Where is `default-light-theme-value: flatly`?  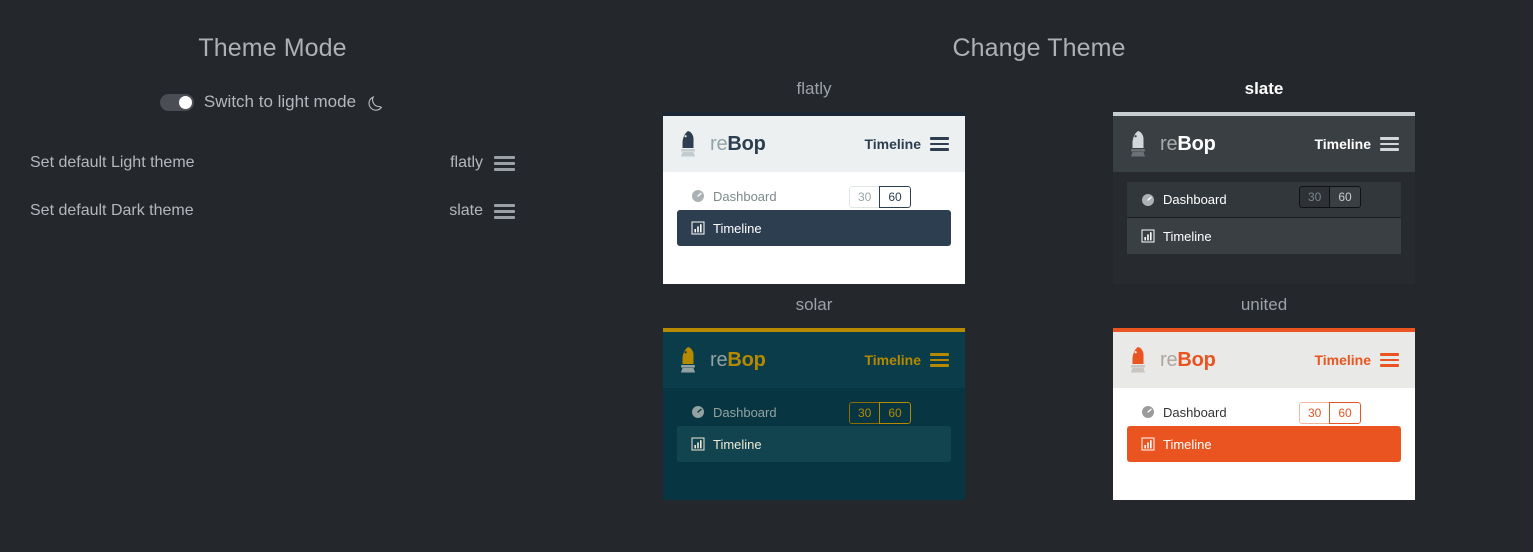
default-light-theme-value: flatly is located at coordinates (466, 162).